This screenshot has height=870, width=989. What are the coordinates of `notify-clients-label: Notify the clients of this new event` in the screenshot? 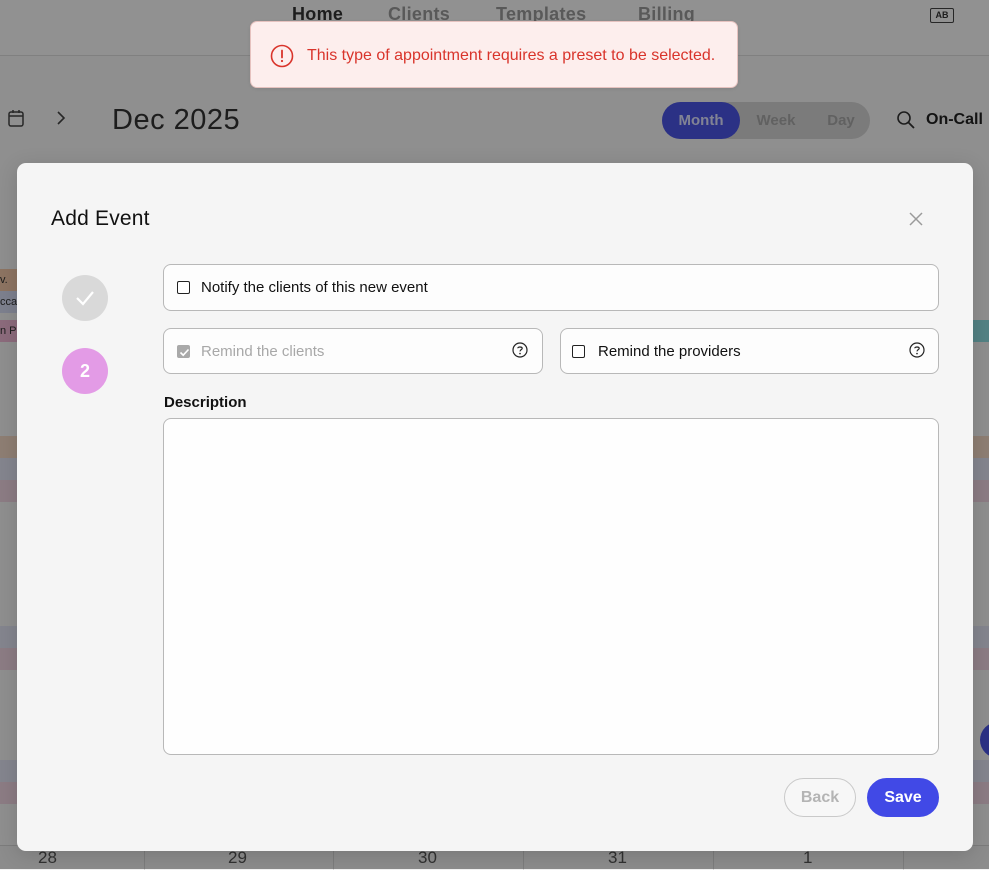 It's located at (314, 287).